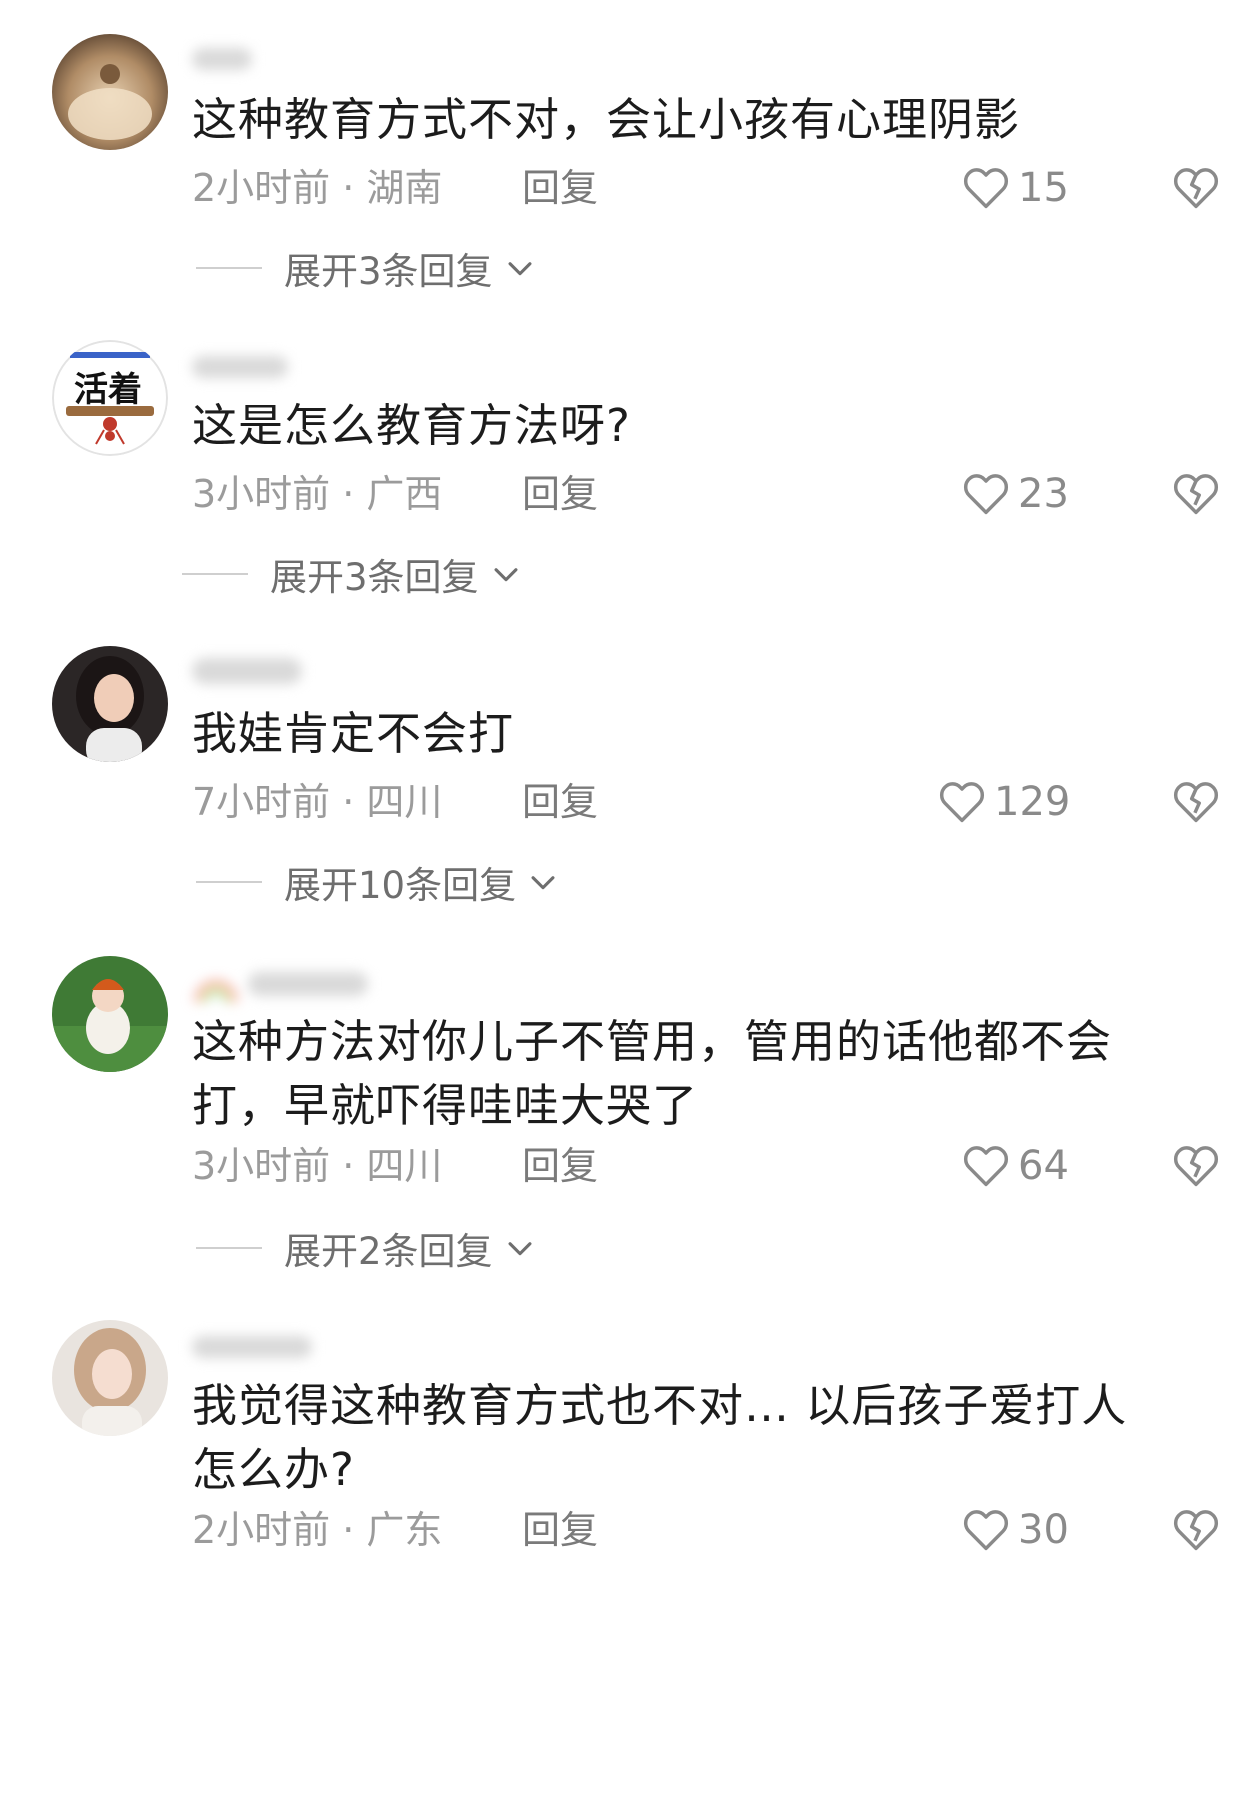 The width and height of the screenshot is (1260, 1795). I want to click on like-count: 129, so click(1032, 802).